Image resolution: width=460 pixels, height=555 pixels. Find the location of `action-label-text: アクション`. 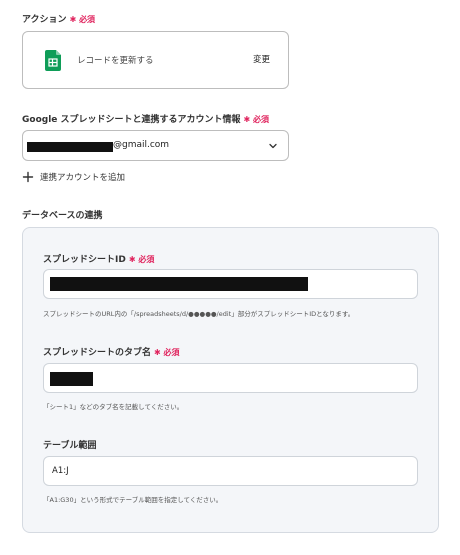

action-label-text: アクション is located at coordinates (44, 20).